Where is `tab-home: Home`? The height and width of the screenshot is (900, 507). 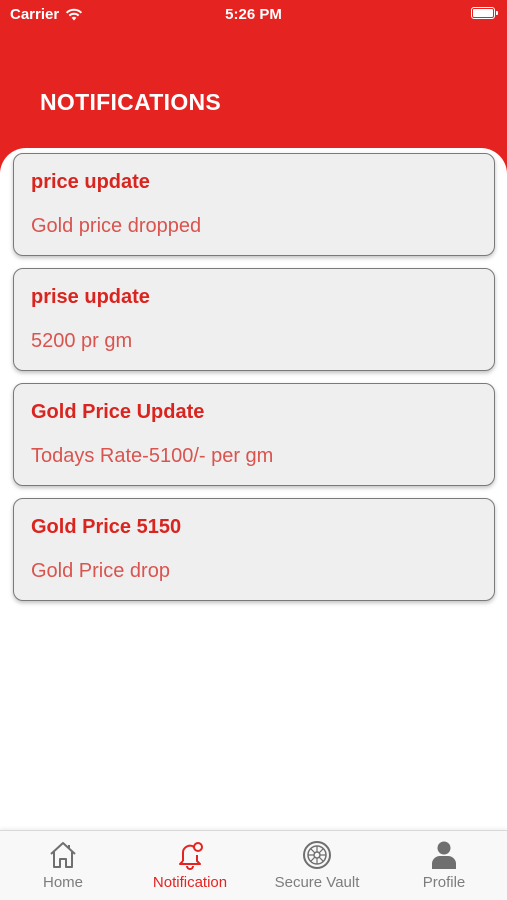 tab-home: Home is located at coordinates (63, 865).